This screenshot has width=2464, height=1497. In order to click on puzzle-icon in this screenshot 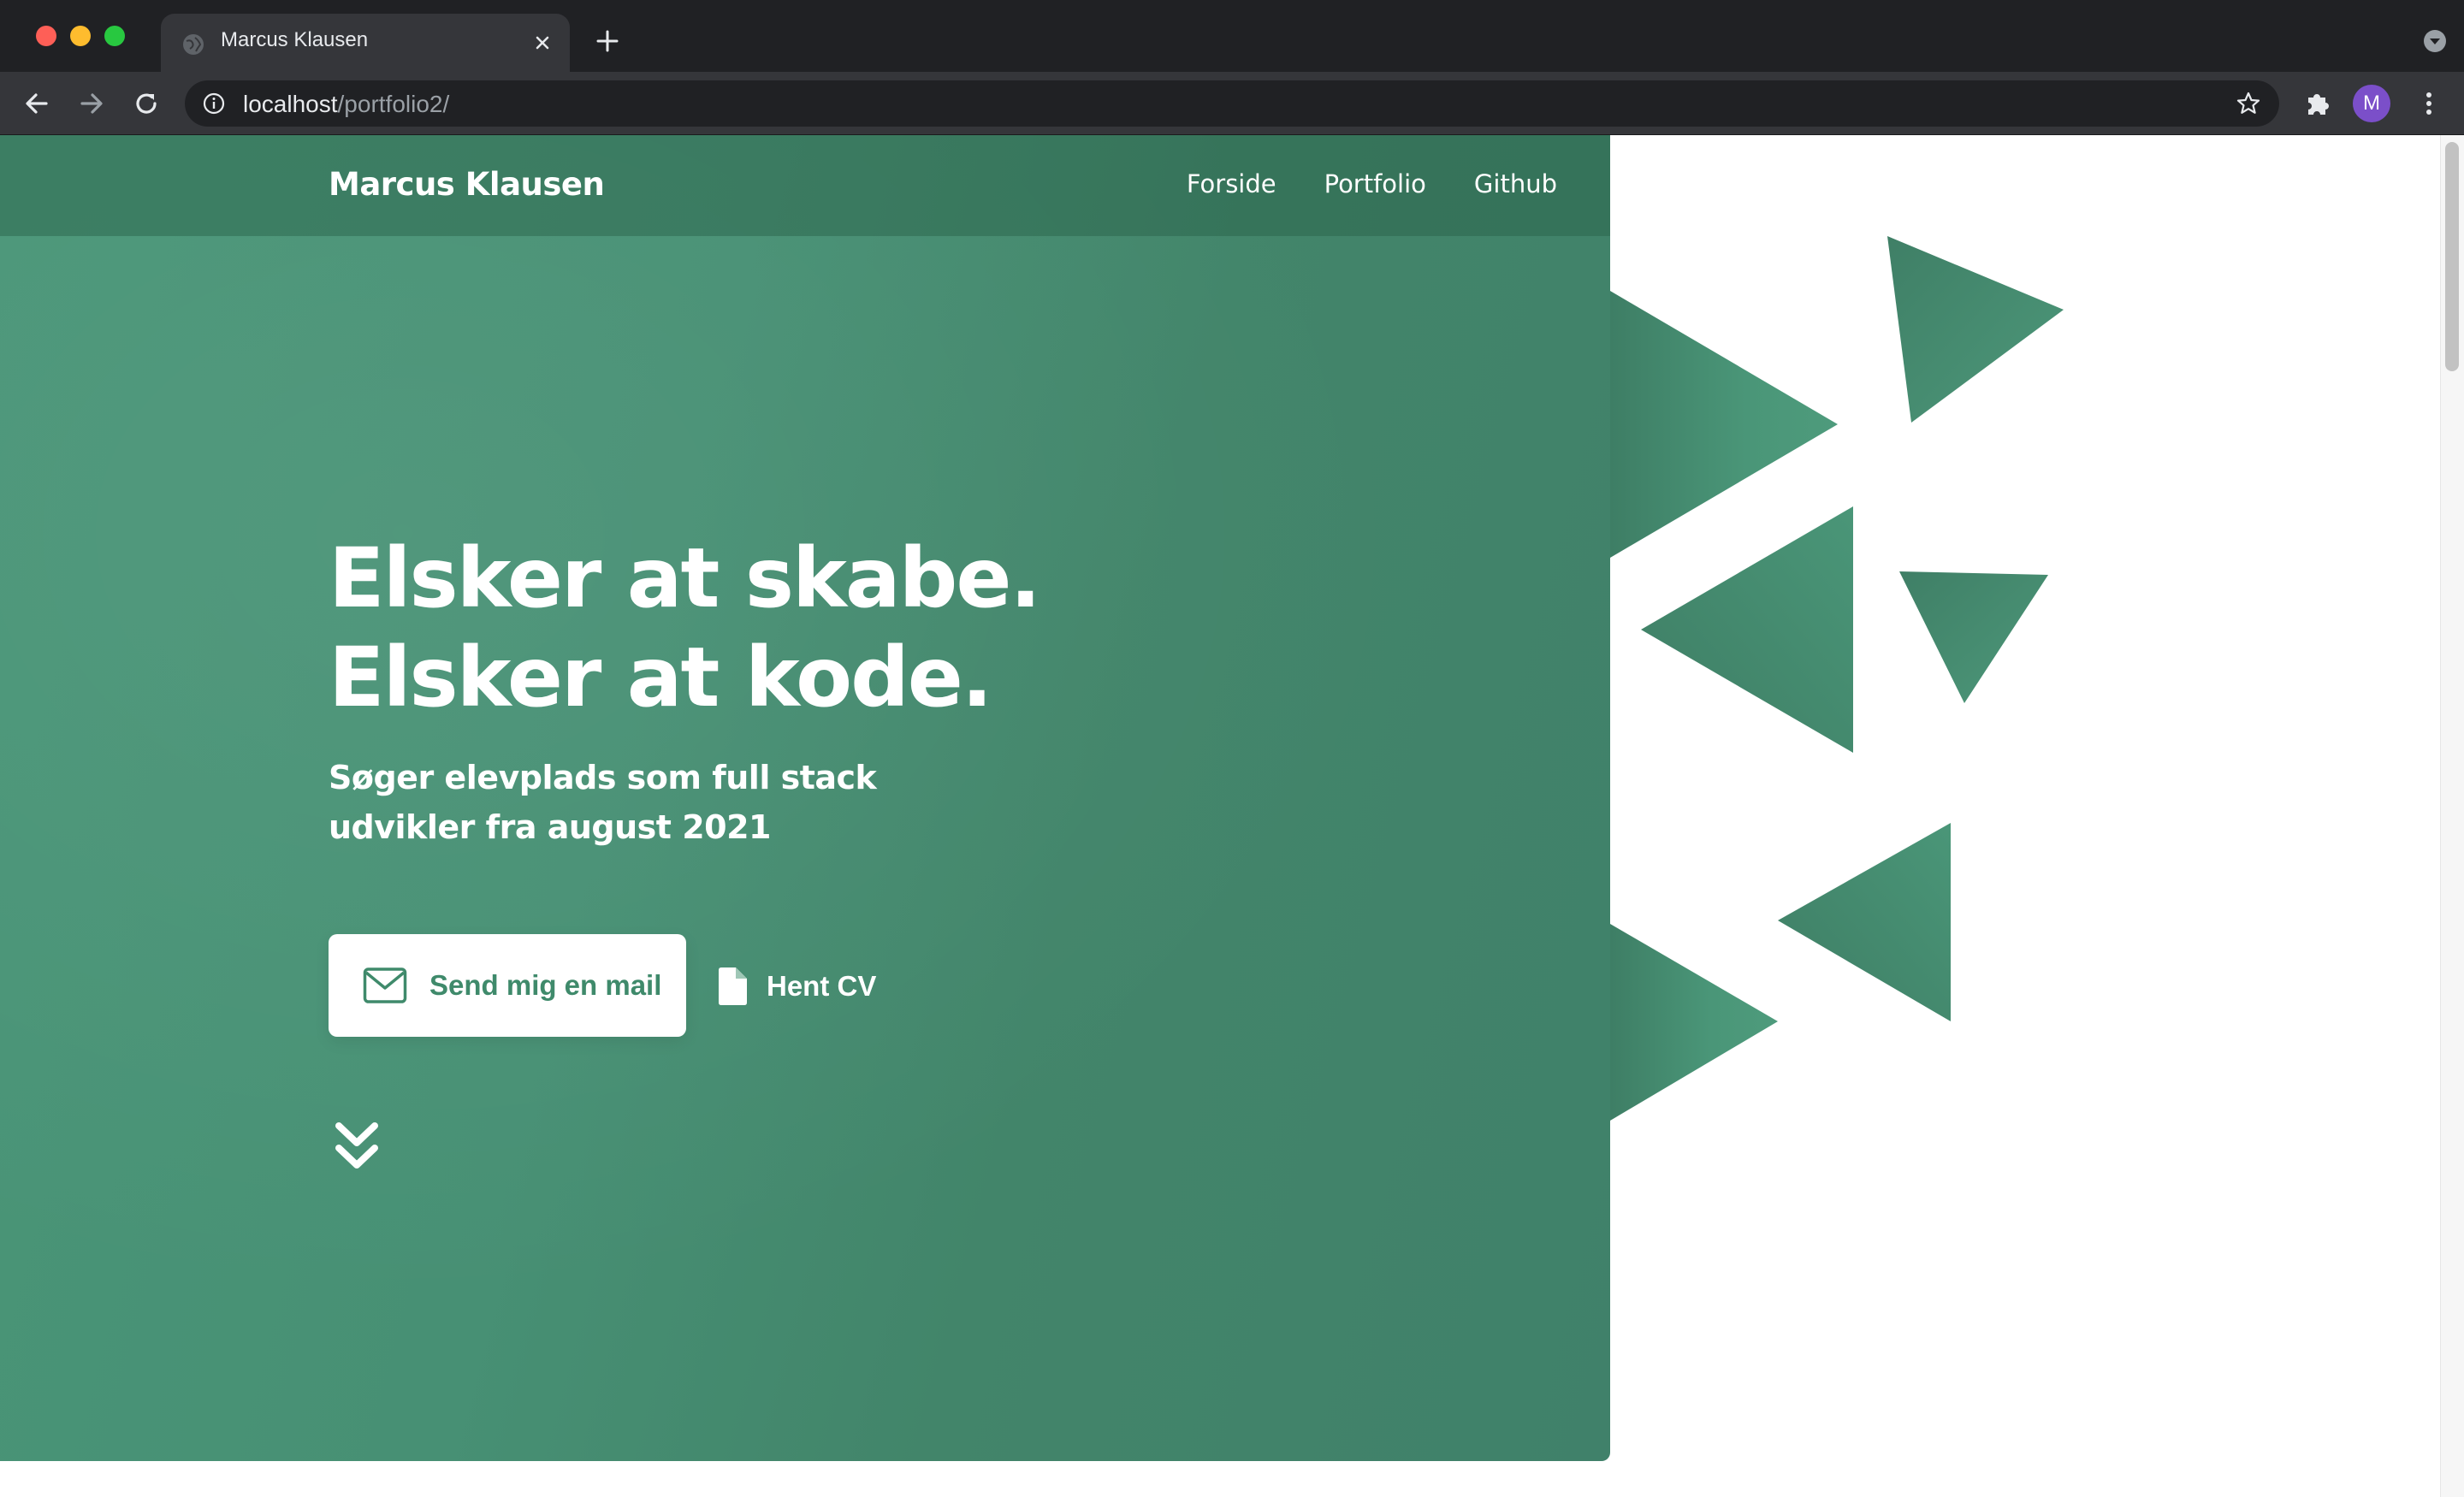, I will do `click(2317, 103)`.